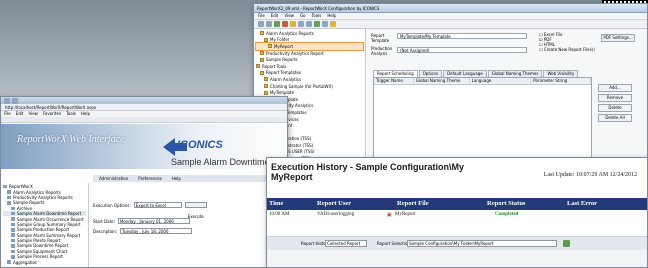  I want to click on tree-item-productivity-analytics-report: Productivity Analytics Report, so click(309, 53).